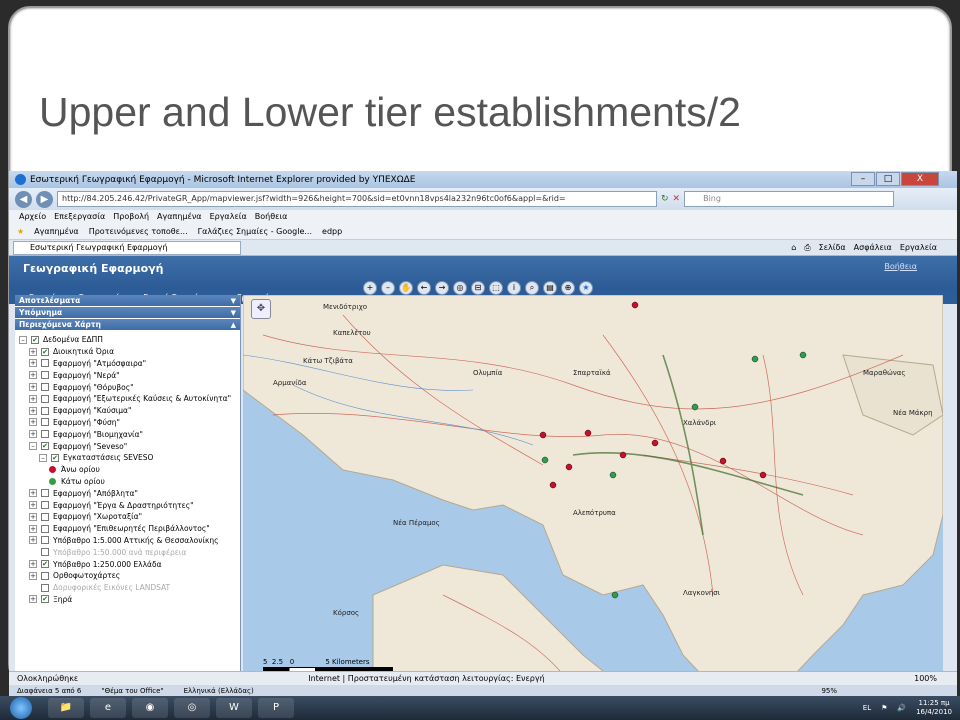 The image size is (960, 720). Describe the element at coordinates (832, 248) in the screenshot. I see `page-menu: Σελίδα` at that location.